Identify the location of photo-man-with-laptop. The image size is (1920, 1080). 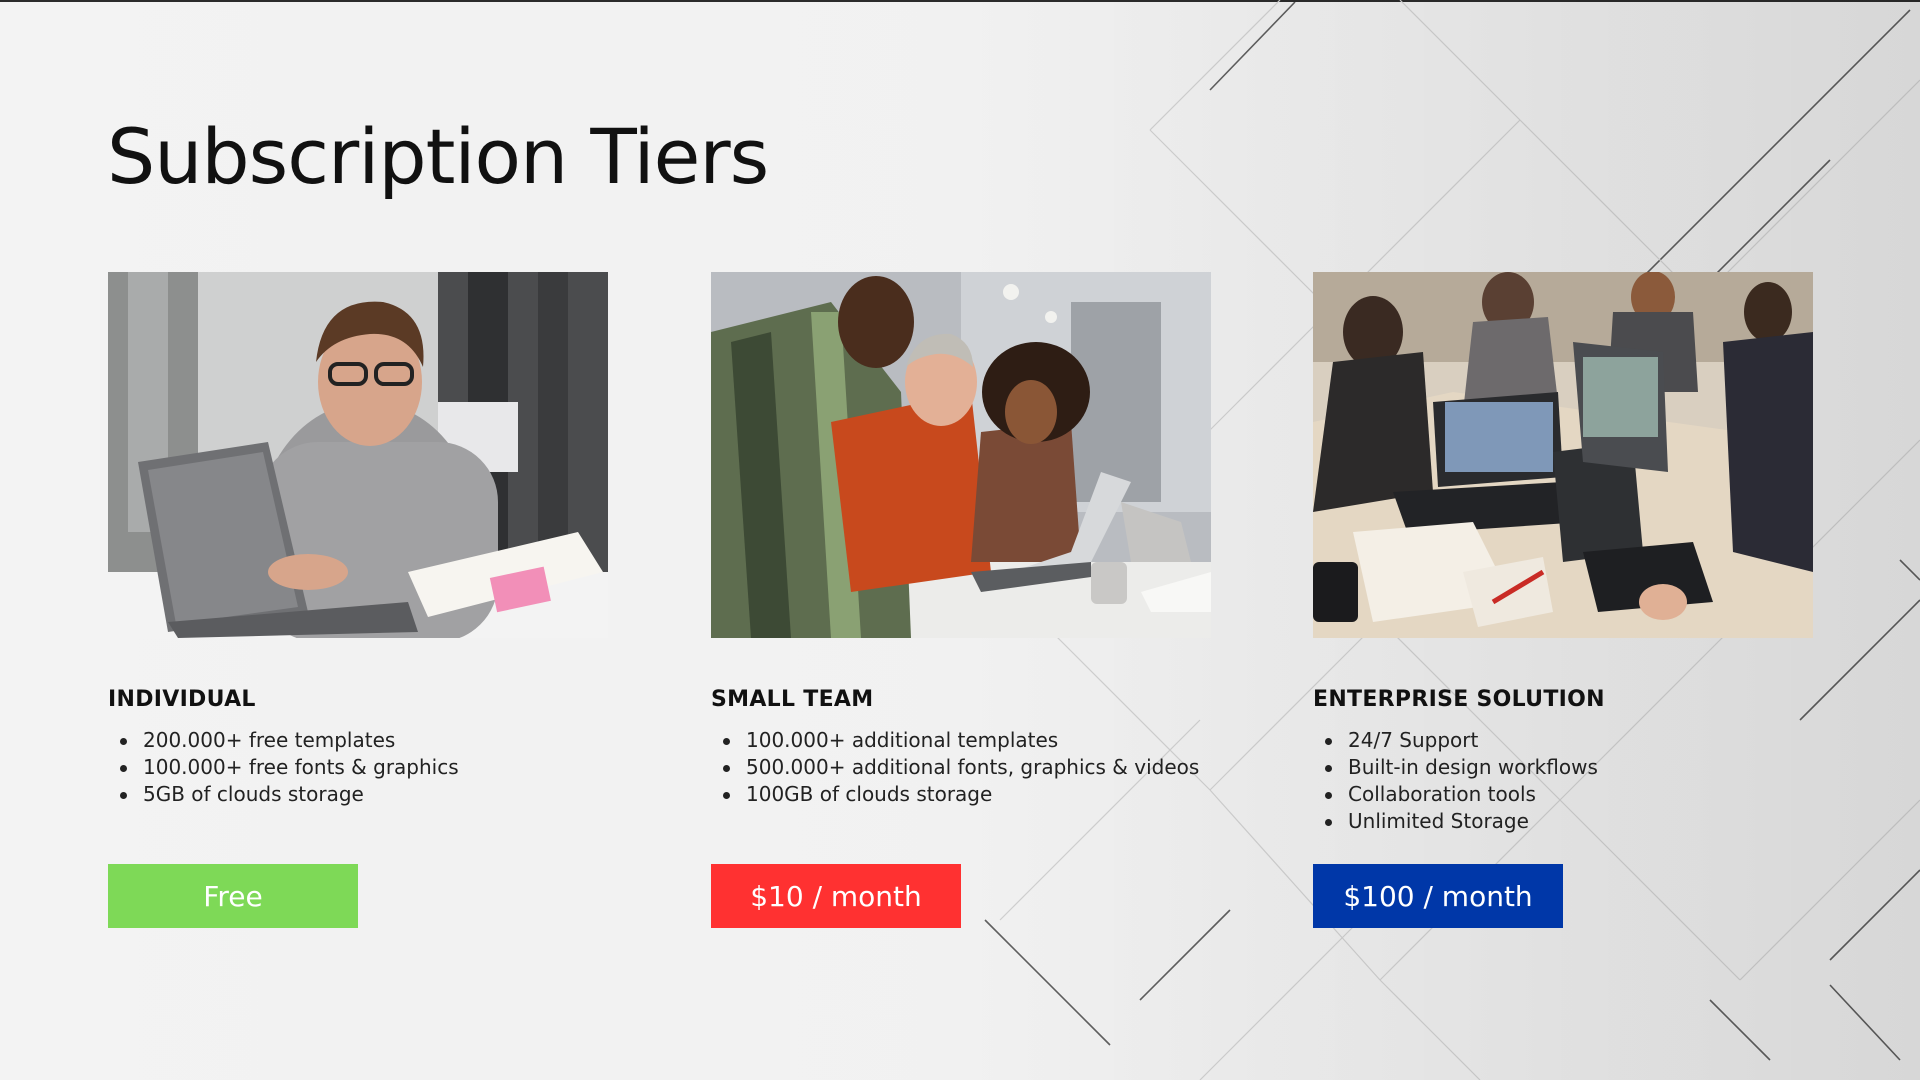
(358, 455).